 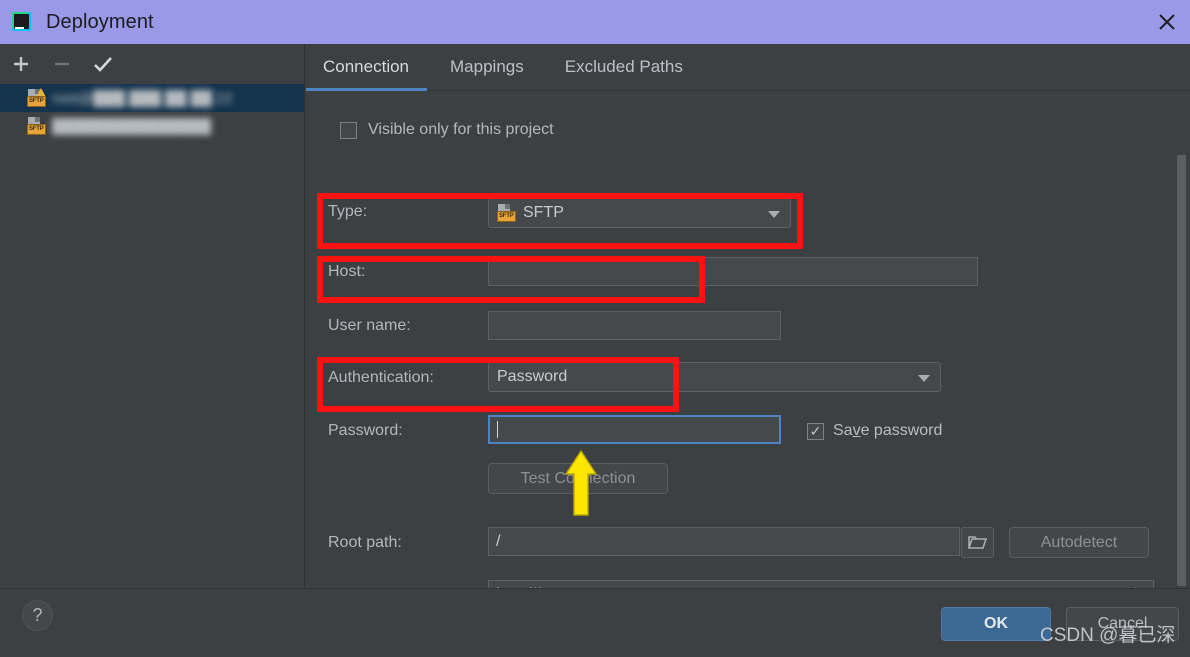 I want to click on server-list-toolbar, so click(x=152, y=64).